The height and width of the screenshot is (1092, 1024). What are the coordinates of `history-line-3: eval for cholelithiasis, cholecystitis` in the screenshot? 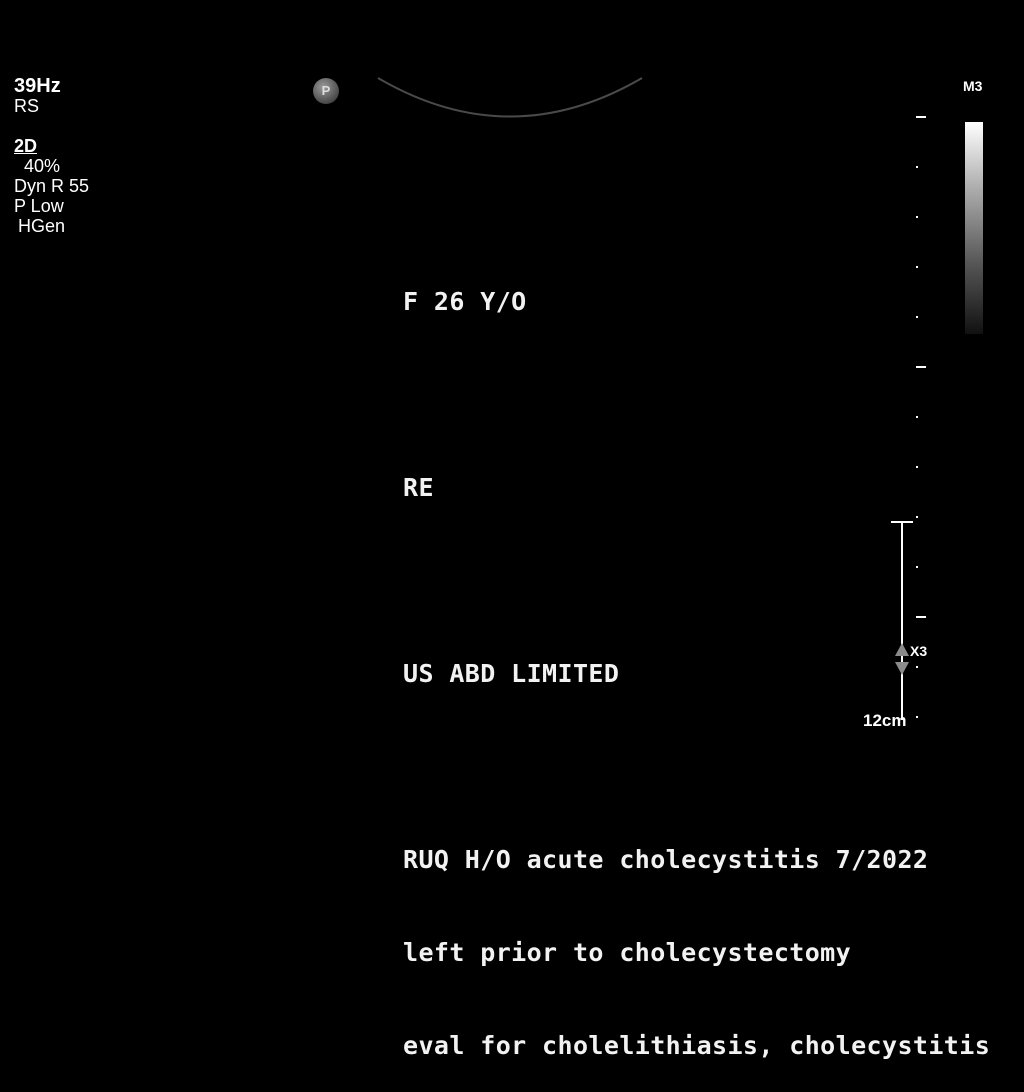 It's located at (697, 1045).